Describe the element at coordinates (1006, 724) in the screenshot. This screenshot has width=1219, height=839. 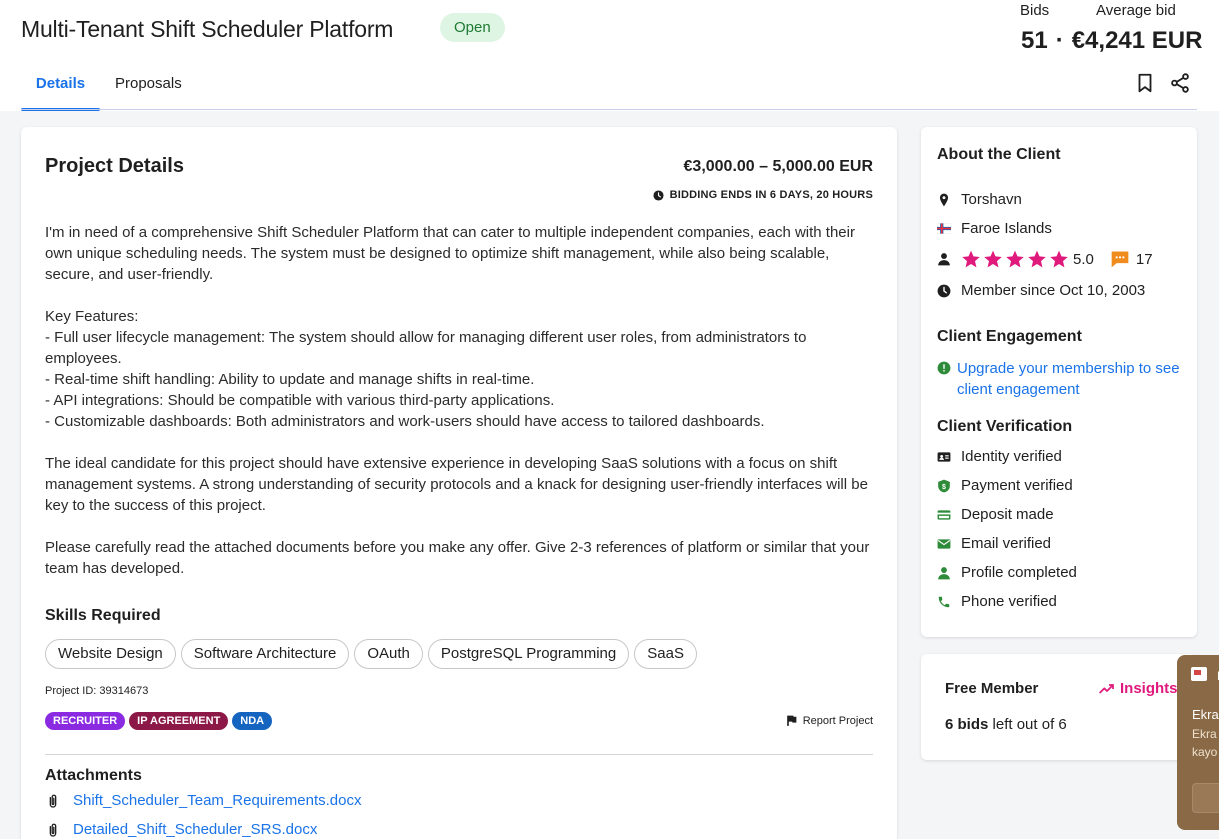
I see `bids-left: 6 bids left out of 6` at that location.